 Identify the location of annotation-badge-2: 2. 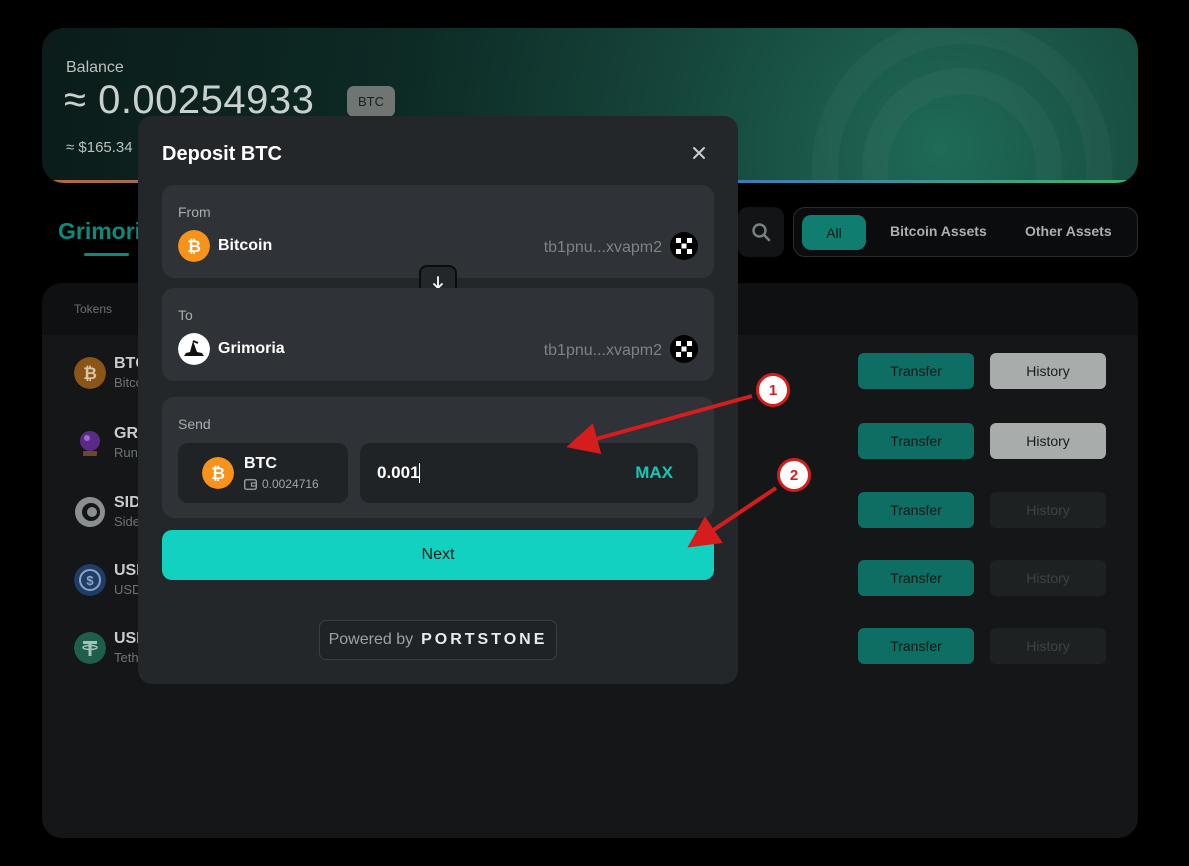
(794, 475).